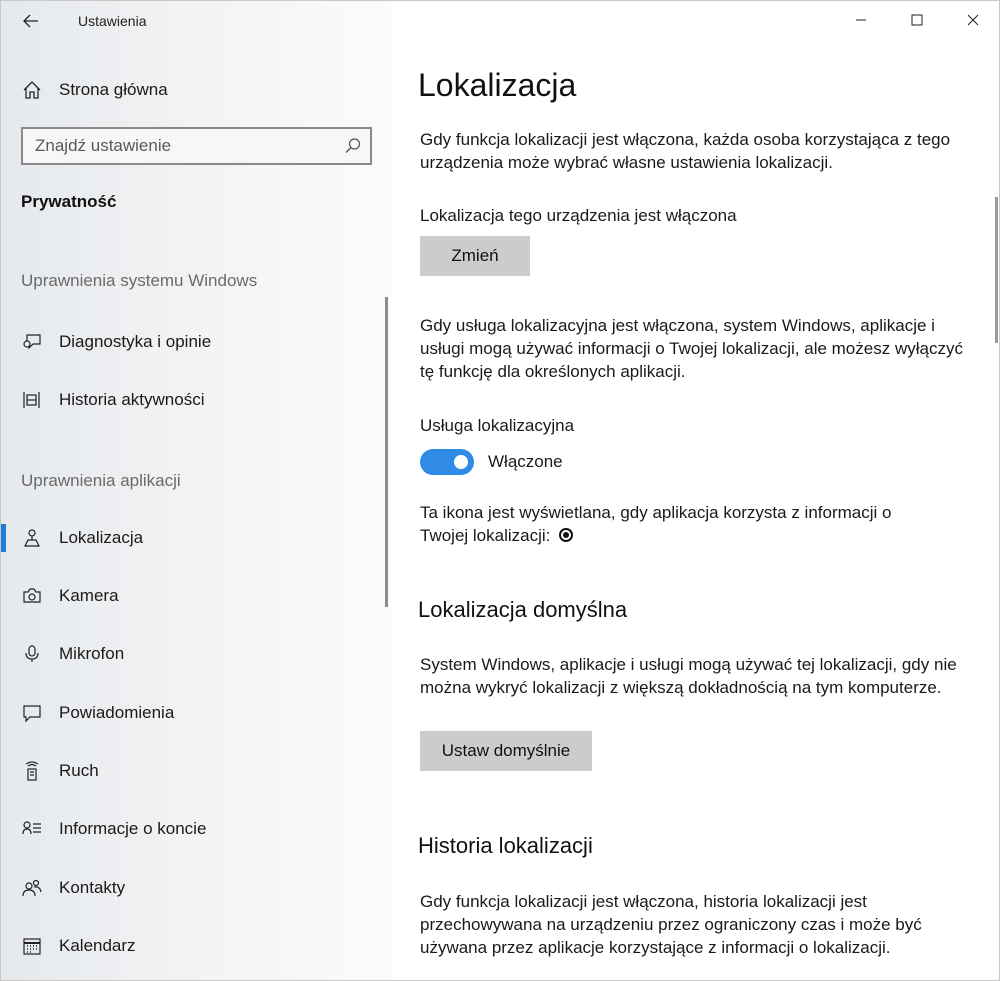  I want to click on sidebar-item-location: Lokalizacja, so click(194, 538).